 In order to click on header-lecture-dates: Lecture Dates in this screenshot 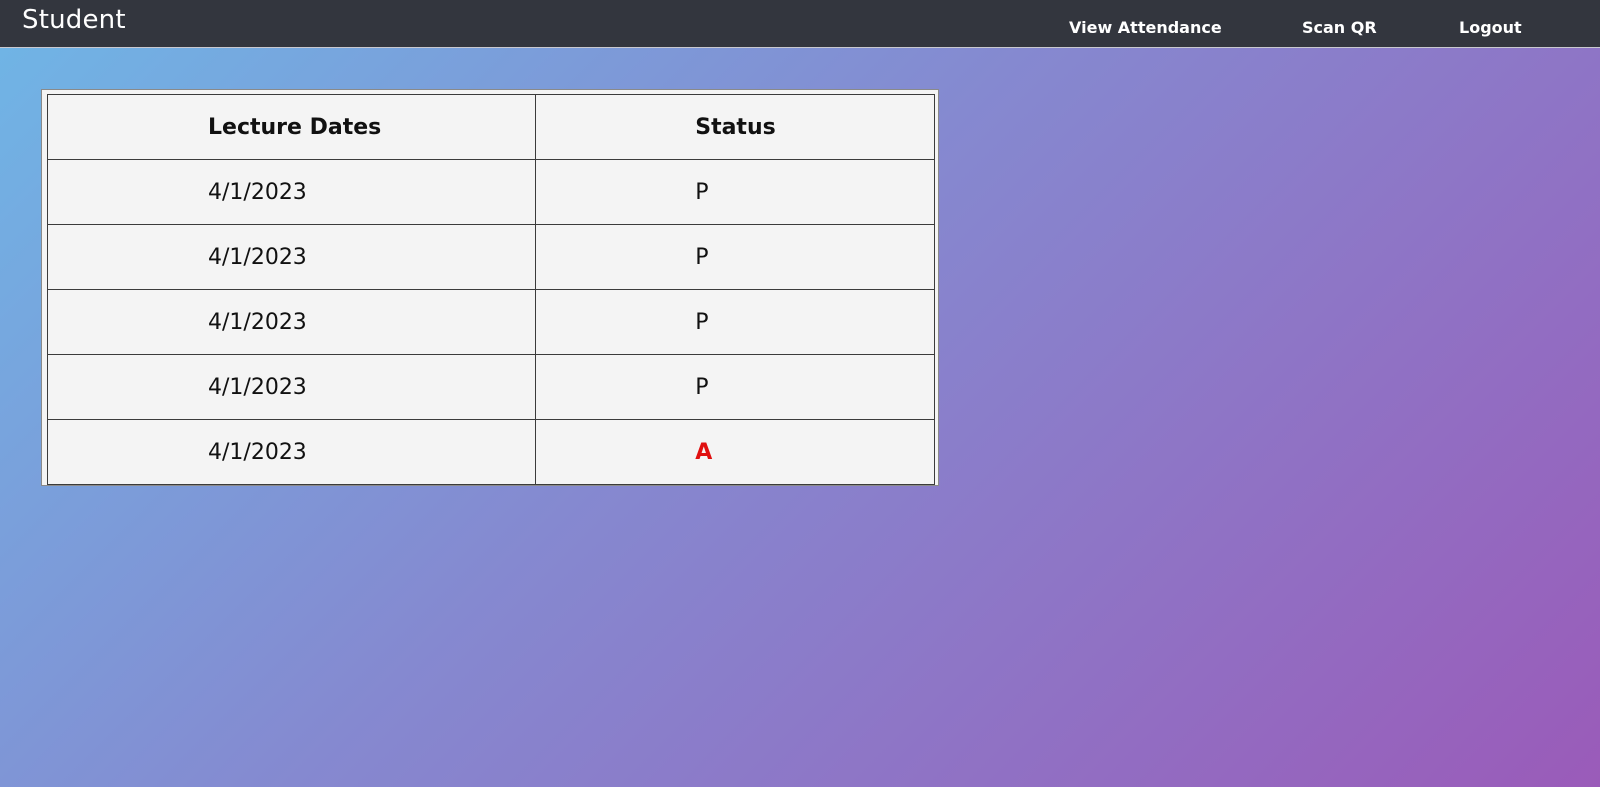, I will do `click(291, 127)`.